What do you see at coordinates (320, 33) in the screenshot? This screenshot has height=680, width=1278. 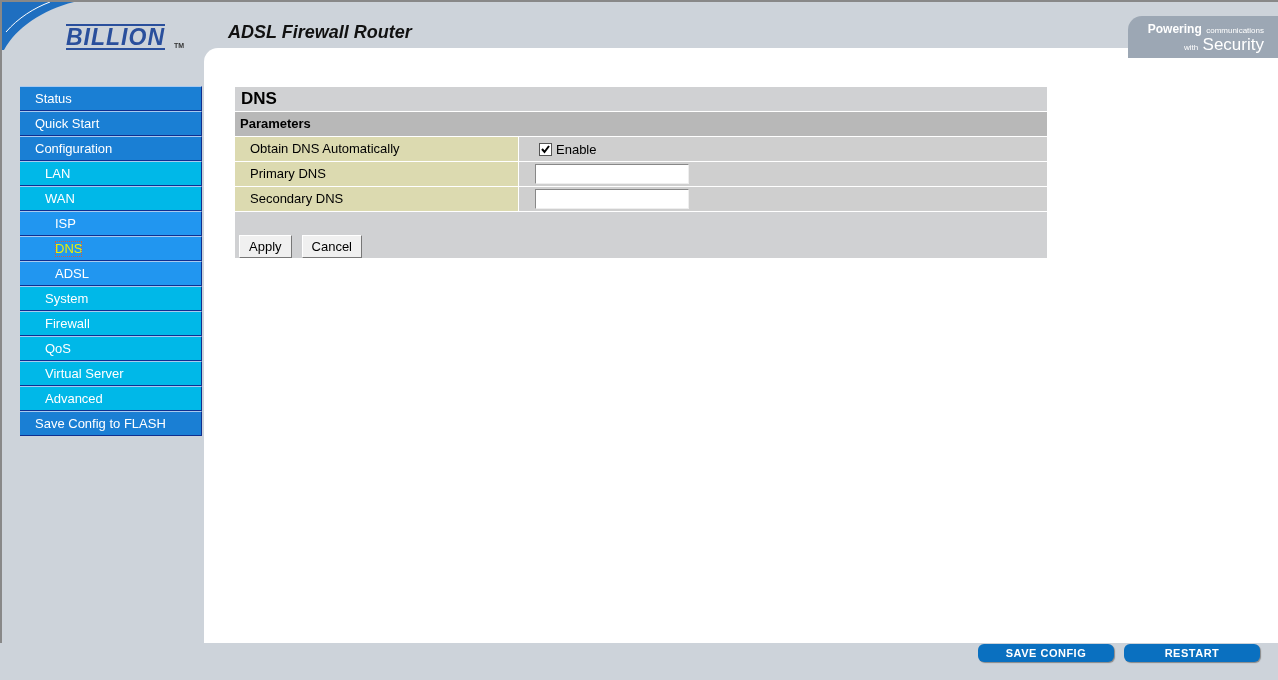 I see `page-title: ADSL Firewall Router` at bounding box center [320, 33].